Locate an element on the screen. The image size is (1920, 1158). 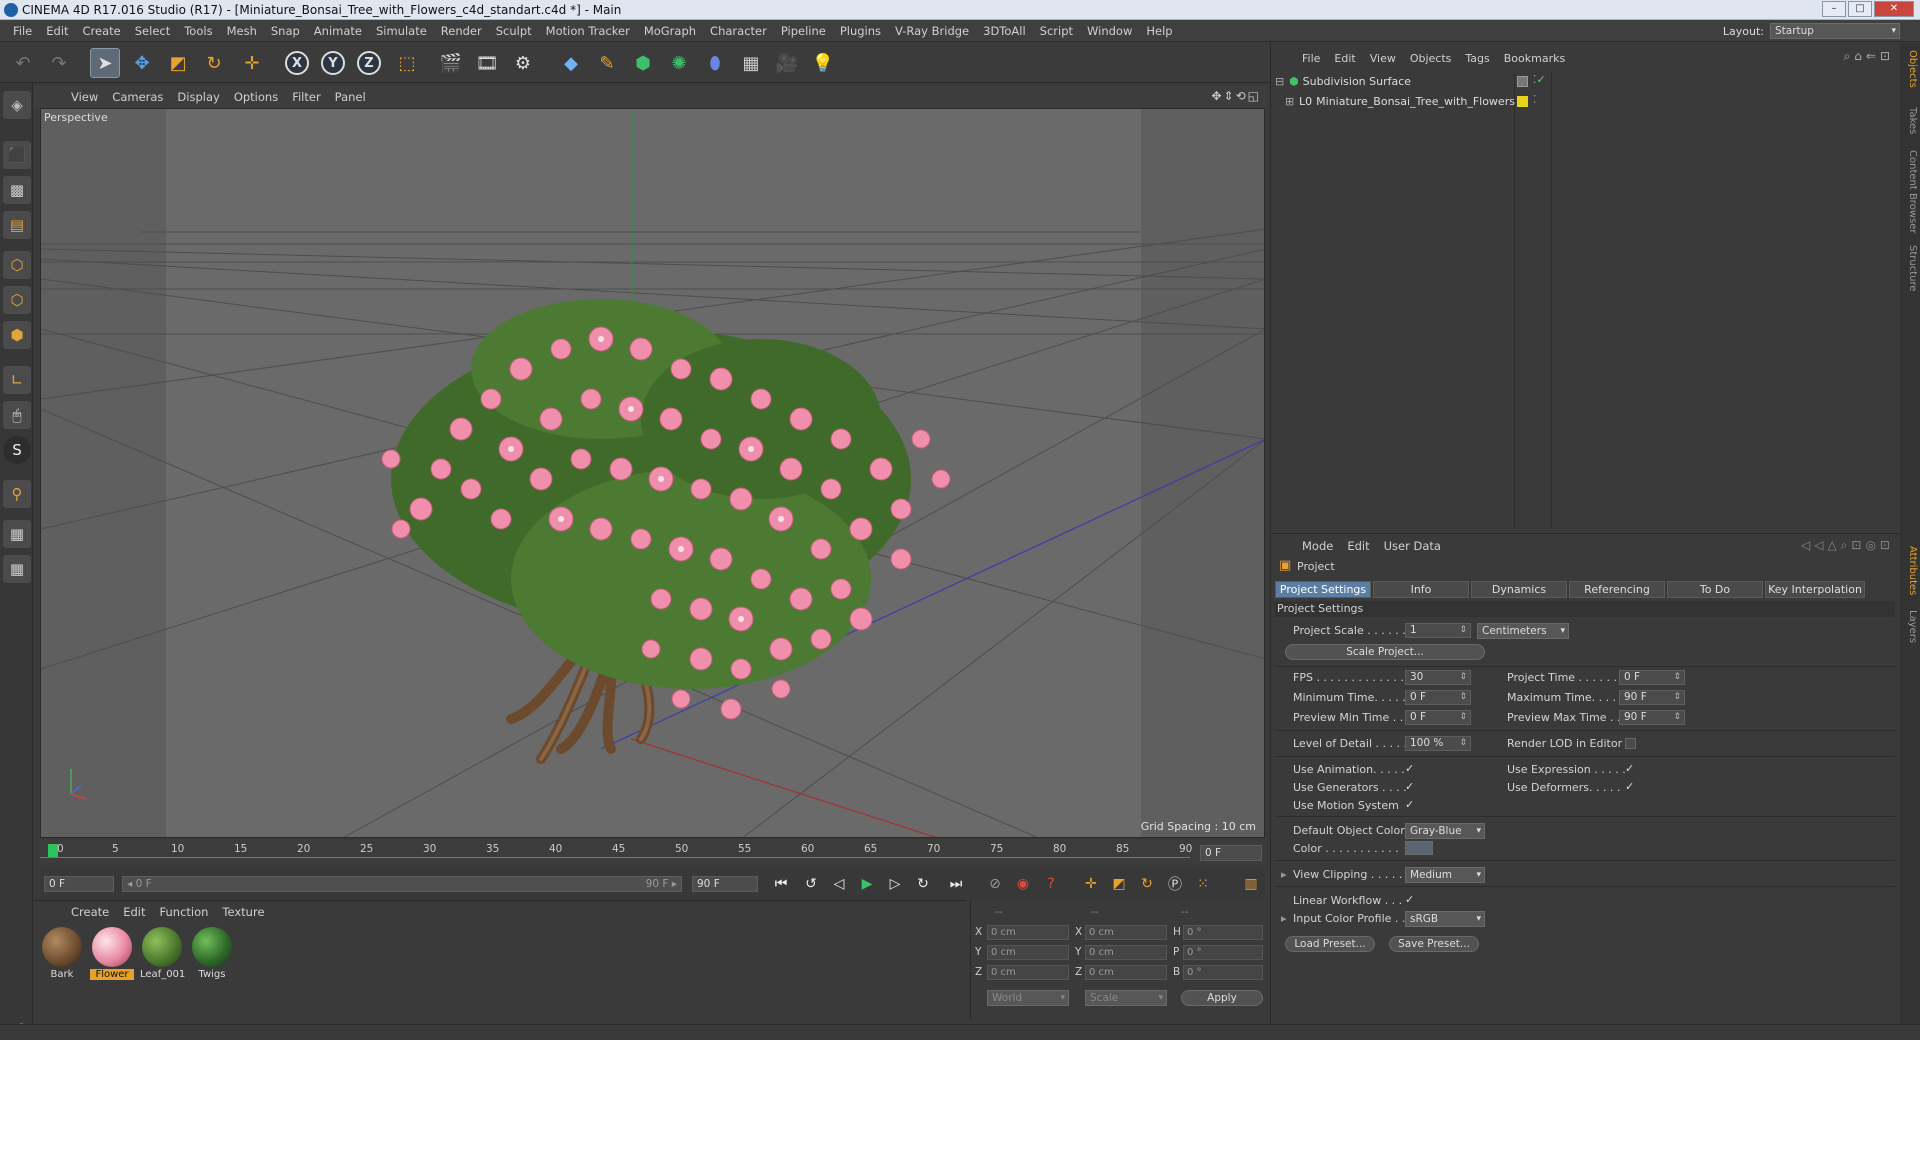
project-scale-unit-dropdown: Centimeters is located at coordinates (1523, 631).